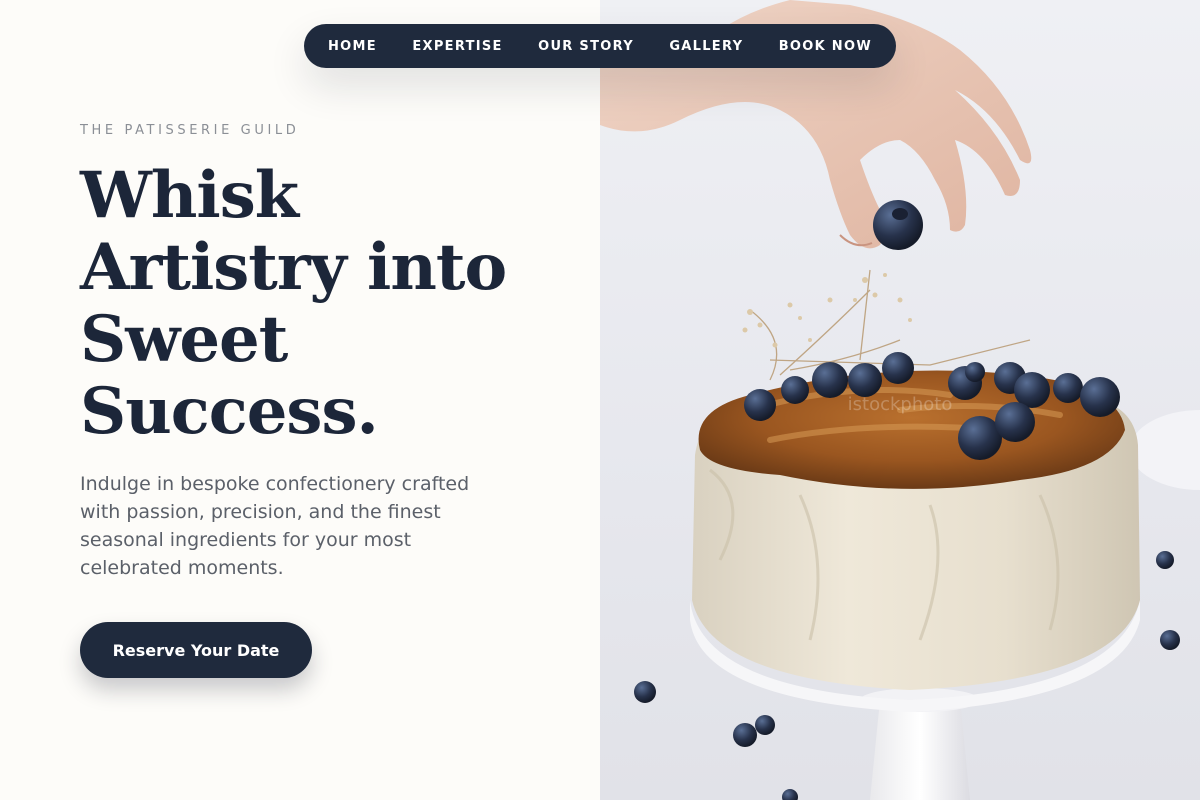 Image resolution: width=1200 pixels, height=800 pixels. Describe the element at coordinates (586, 46) in the screenshot. I see `nav-item-our-story: OUR STORY` at that location.